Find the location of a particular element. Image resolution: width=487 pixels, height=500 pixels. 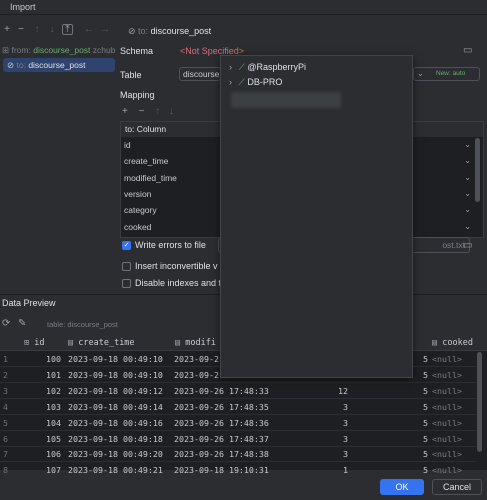

cell-modified: 2023-09-18 19:10:31 is located at coordinates (221, 470).